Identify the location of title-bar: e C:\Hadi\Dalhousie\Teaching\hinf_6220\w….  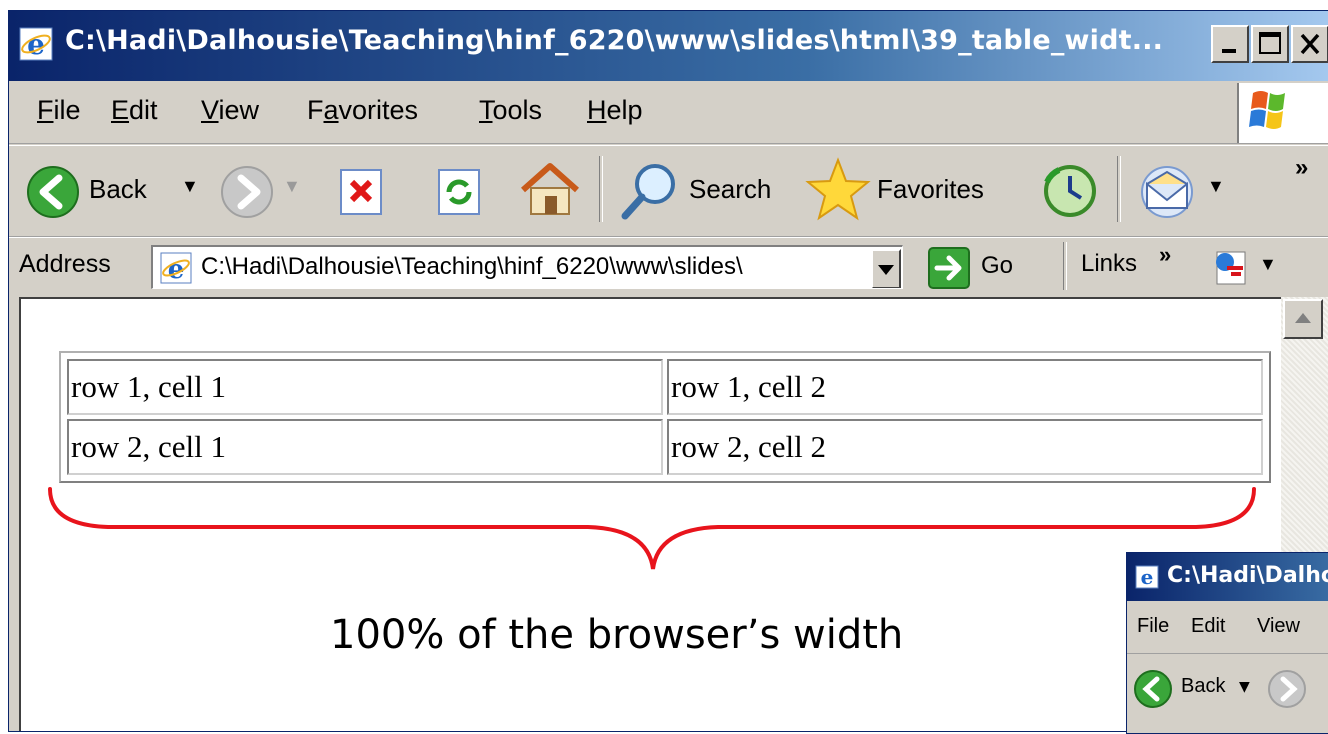
(668, 46).